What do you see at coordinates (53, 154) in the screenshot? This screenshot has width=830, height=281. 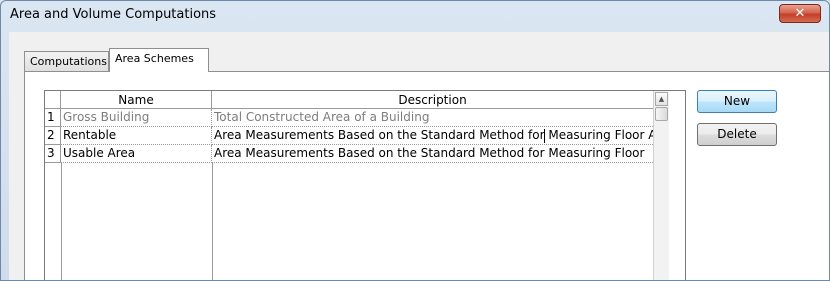 I see `row-number: 3` at bounding box center [53, 154].